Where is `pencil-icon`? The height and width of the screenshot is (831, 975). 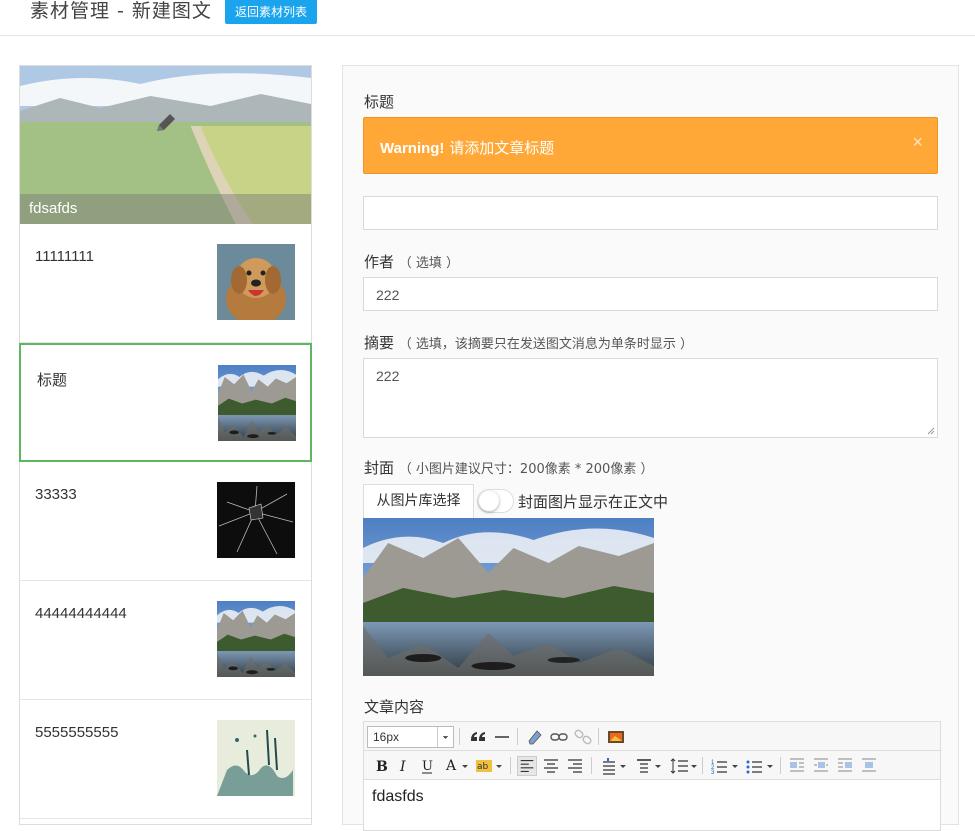 pencil-icon is located at coordinates (166, 124).